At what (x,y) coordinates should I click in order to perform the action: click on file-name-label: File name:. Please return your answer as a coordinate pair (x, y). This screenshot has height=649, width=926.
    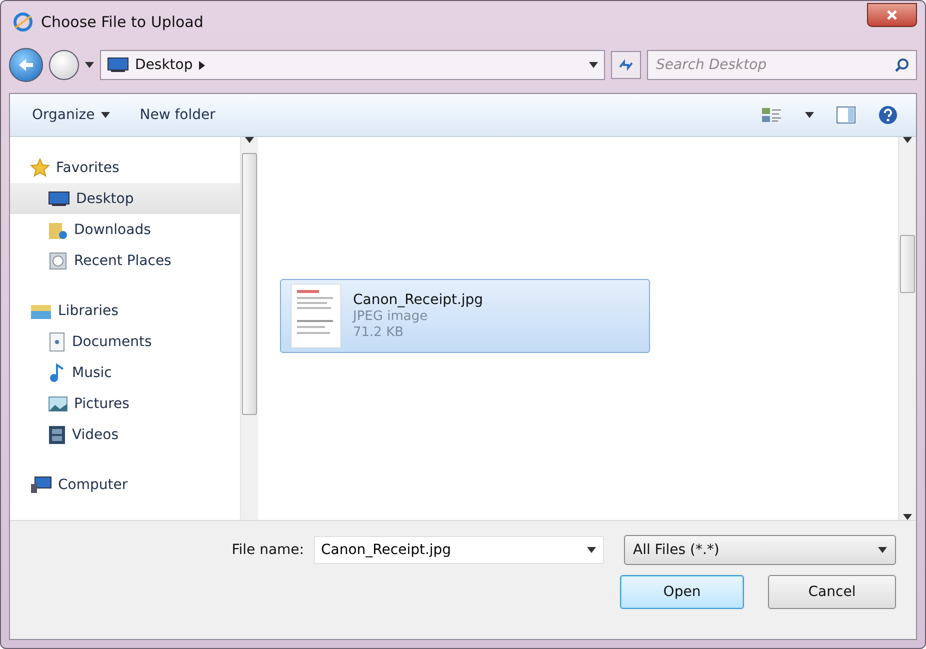
    Looking at the image, I should click on (268, 550).